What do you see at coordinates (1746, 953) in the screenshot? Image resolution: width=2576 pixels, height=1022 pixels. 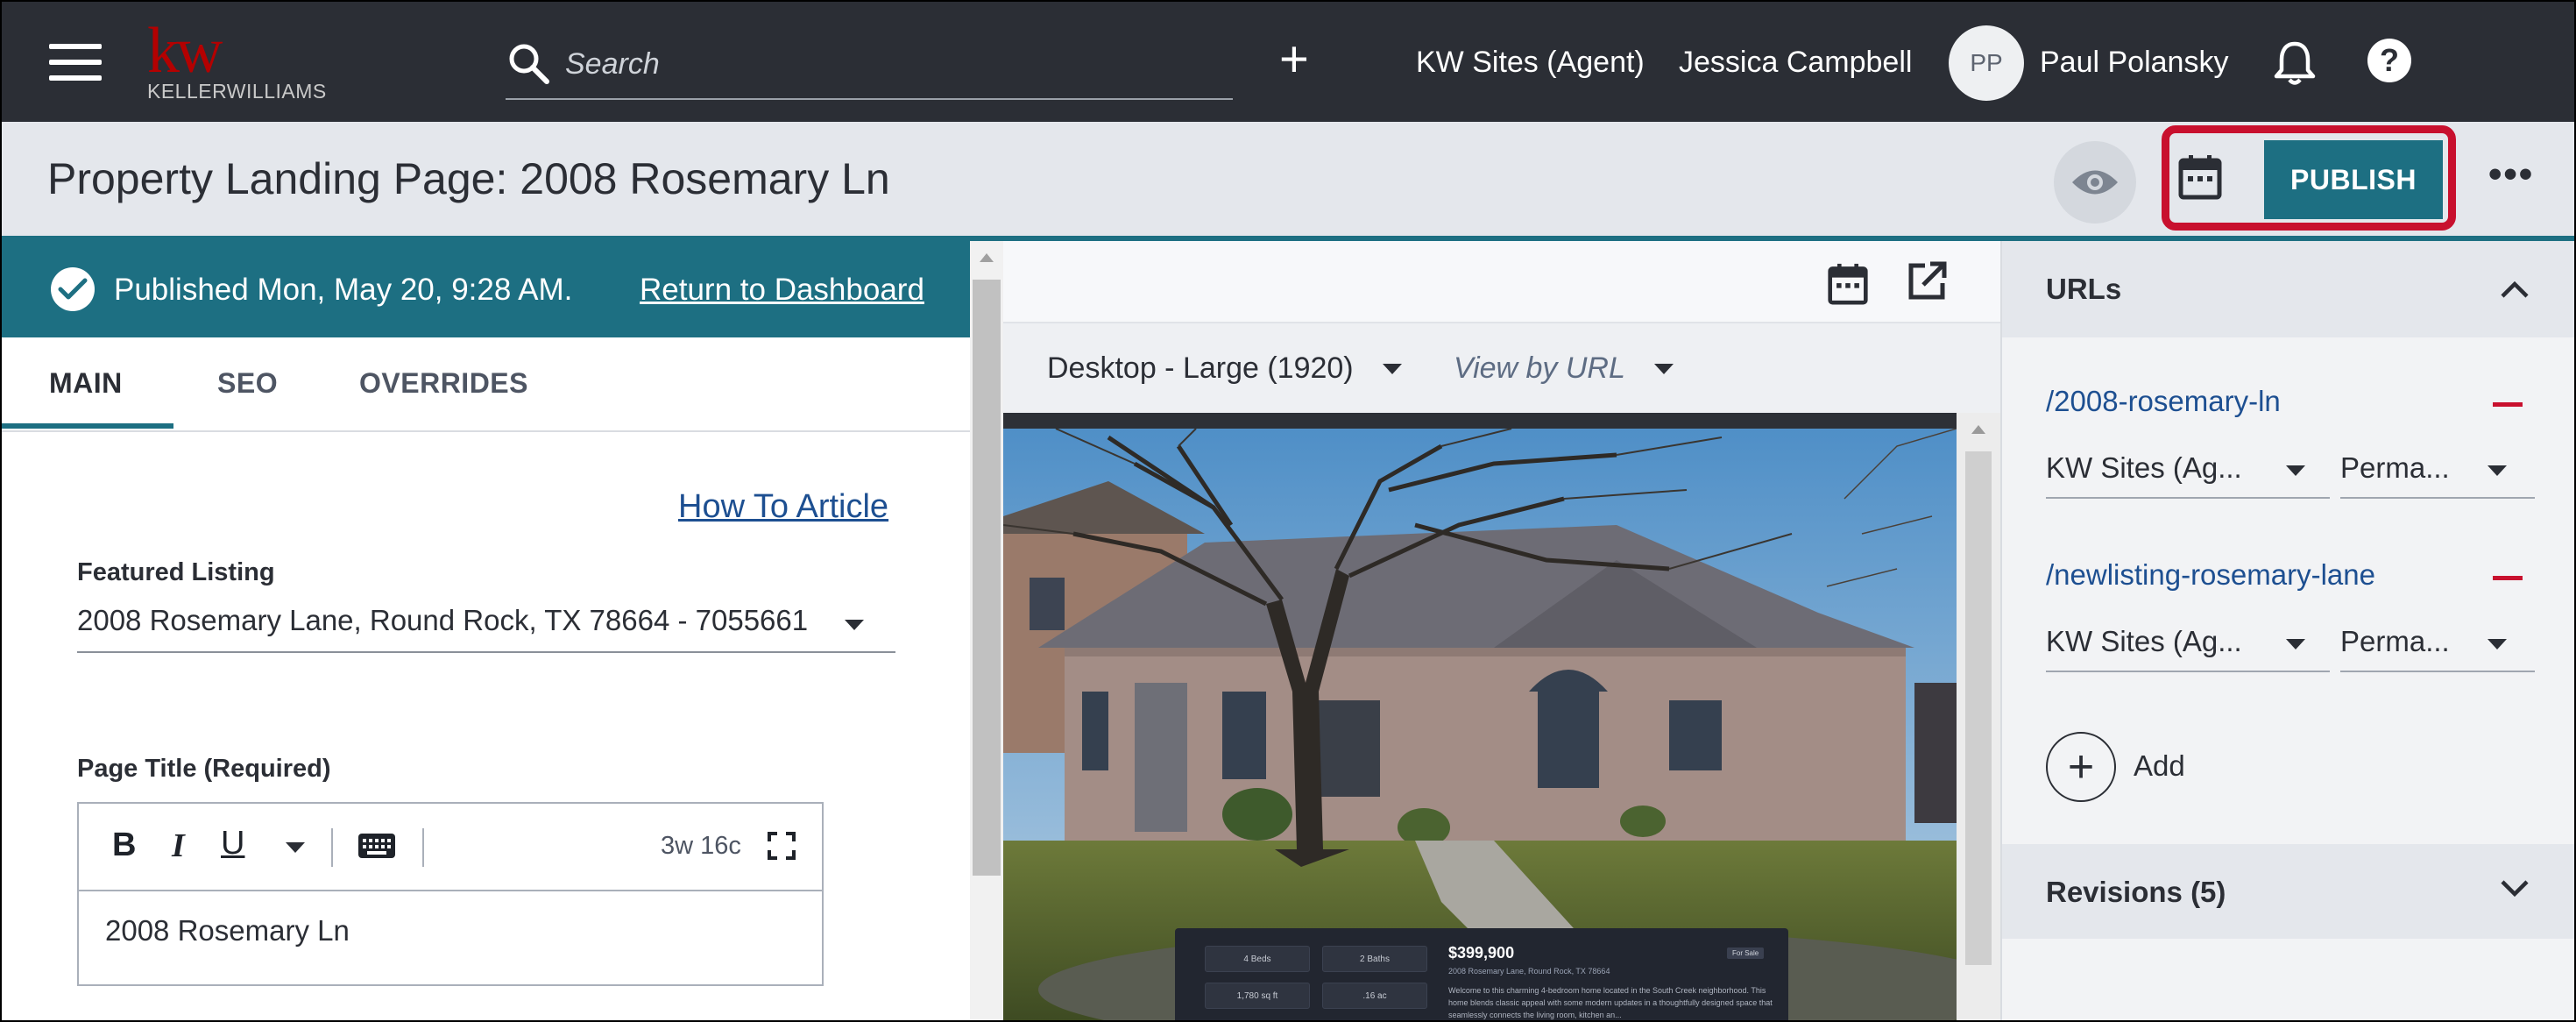 I see `status-badge: For Sale` at bounding box center [1746, 953].